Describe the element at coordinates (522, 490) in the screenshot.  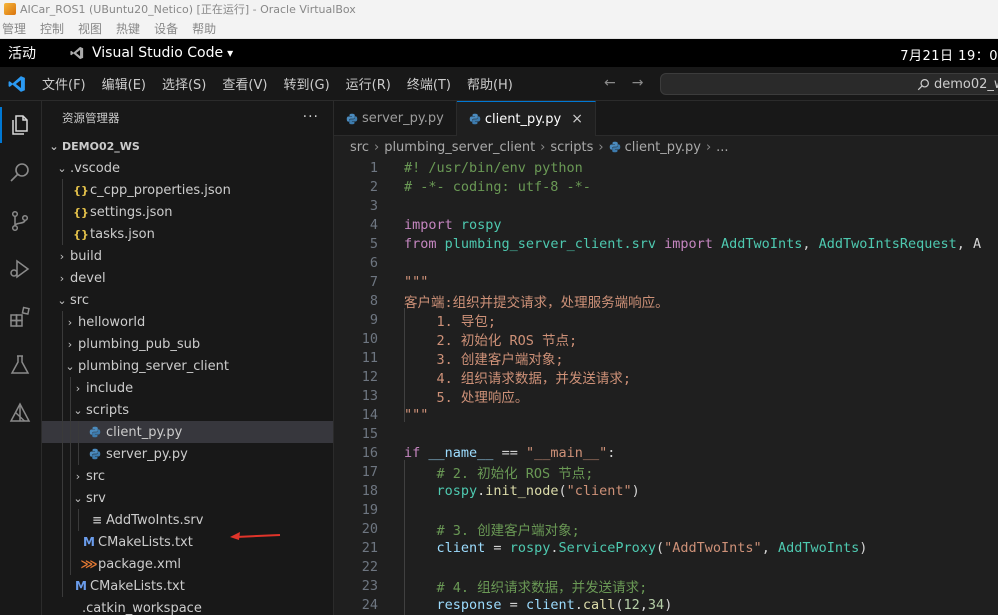
I see `code-token: init_node` at that location.